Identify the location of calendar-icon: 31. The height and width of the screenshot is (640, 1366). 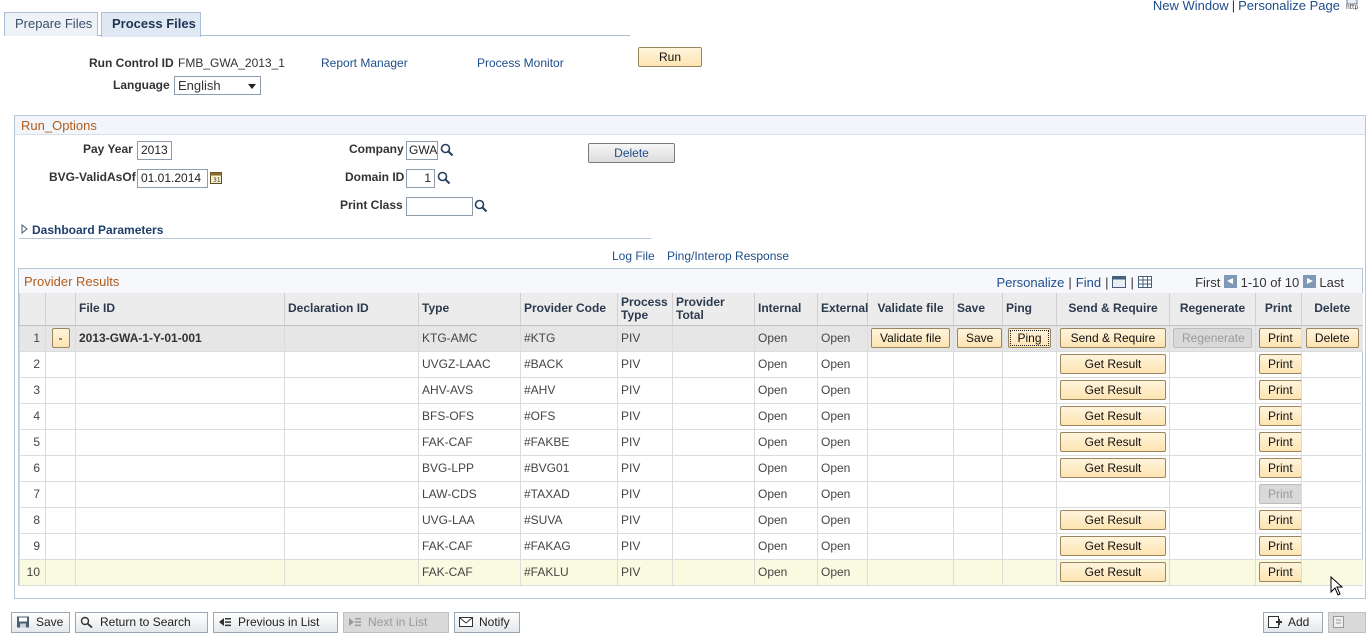
(216, 177).